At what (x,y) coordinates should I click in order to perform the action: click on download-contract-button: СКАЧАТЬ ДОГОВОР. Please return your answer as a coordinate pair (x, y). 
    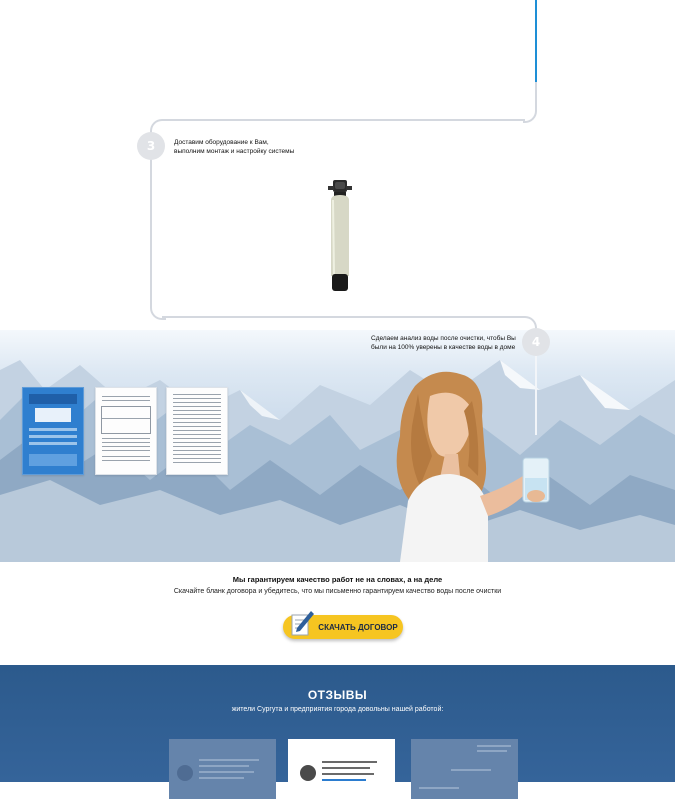
    Looking at the image, I should click on (343, 625).